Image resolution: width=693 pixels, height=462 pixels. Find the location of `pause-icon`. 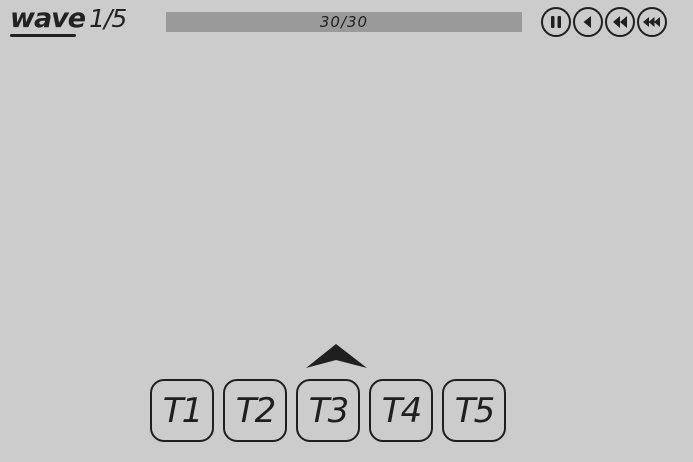

pause-icon is located at coordinates (556, 22).